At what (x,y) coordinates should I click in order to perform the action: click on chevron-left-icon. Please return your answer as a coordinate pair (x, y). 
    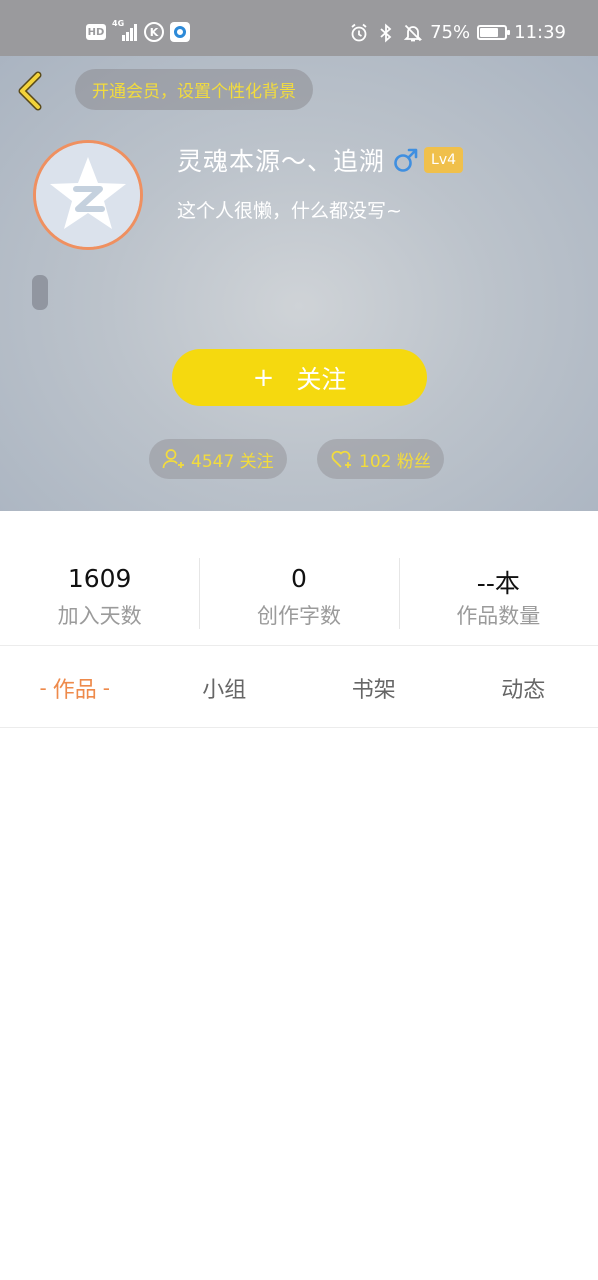
    Looking at the image, I should click on (30, 91).